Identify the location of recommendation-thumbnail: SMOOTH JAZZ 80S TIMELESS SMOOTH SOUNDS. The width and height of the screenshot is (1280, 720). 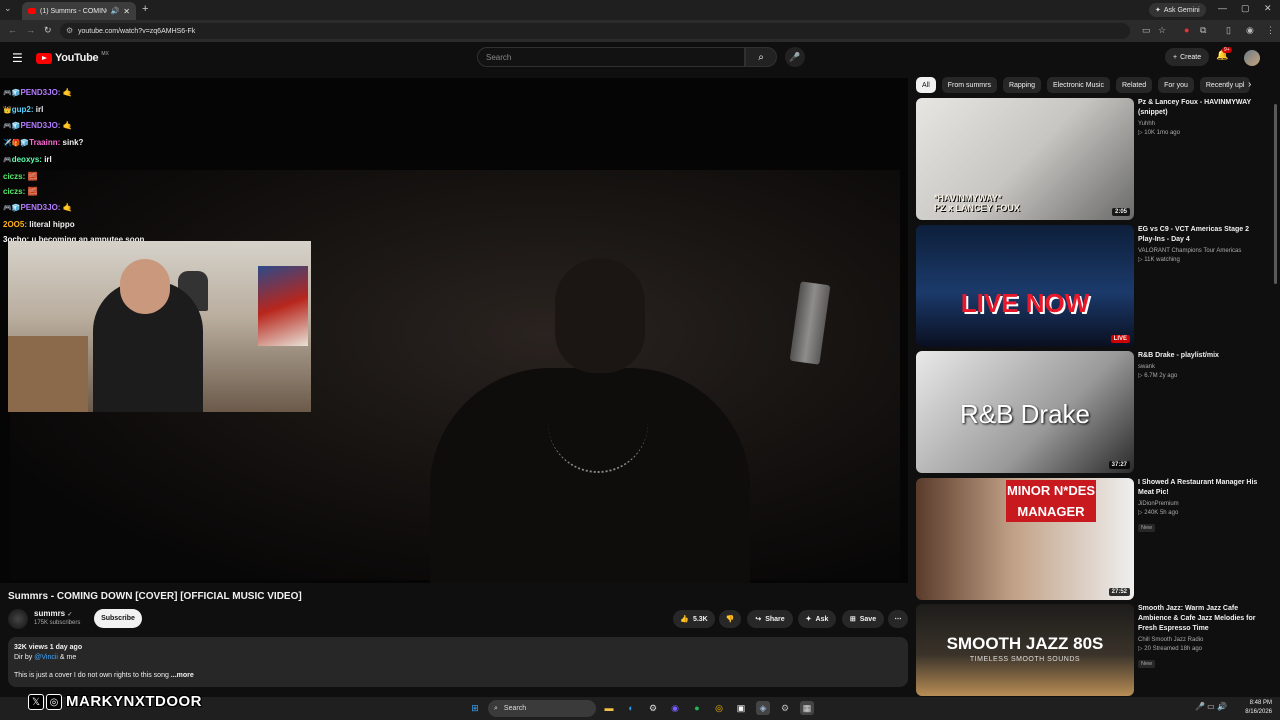
(1025, 650).